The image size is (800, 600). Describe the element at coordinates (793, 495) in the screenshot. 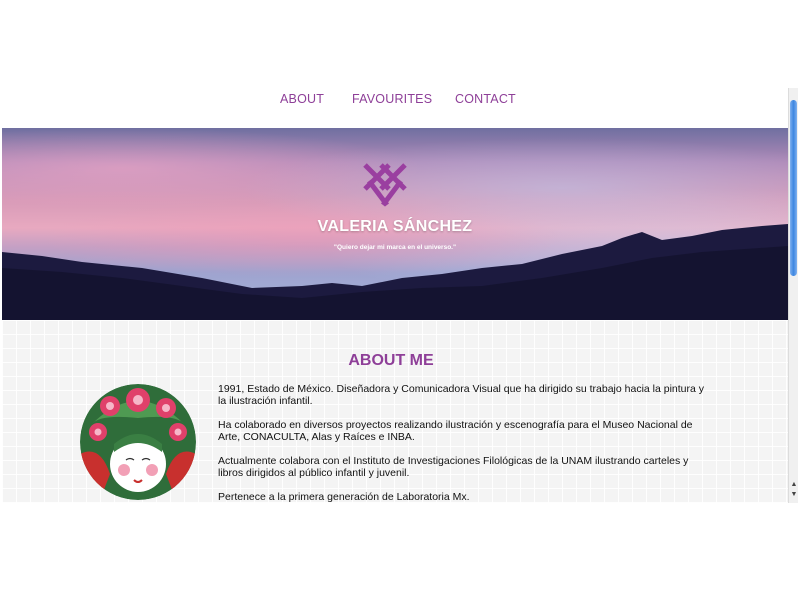

I see `scroll-down-arrow-icon: ▼` at that location.